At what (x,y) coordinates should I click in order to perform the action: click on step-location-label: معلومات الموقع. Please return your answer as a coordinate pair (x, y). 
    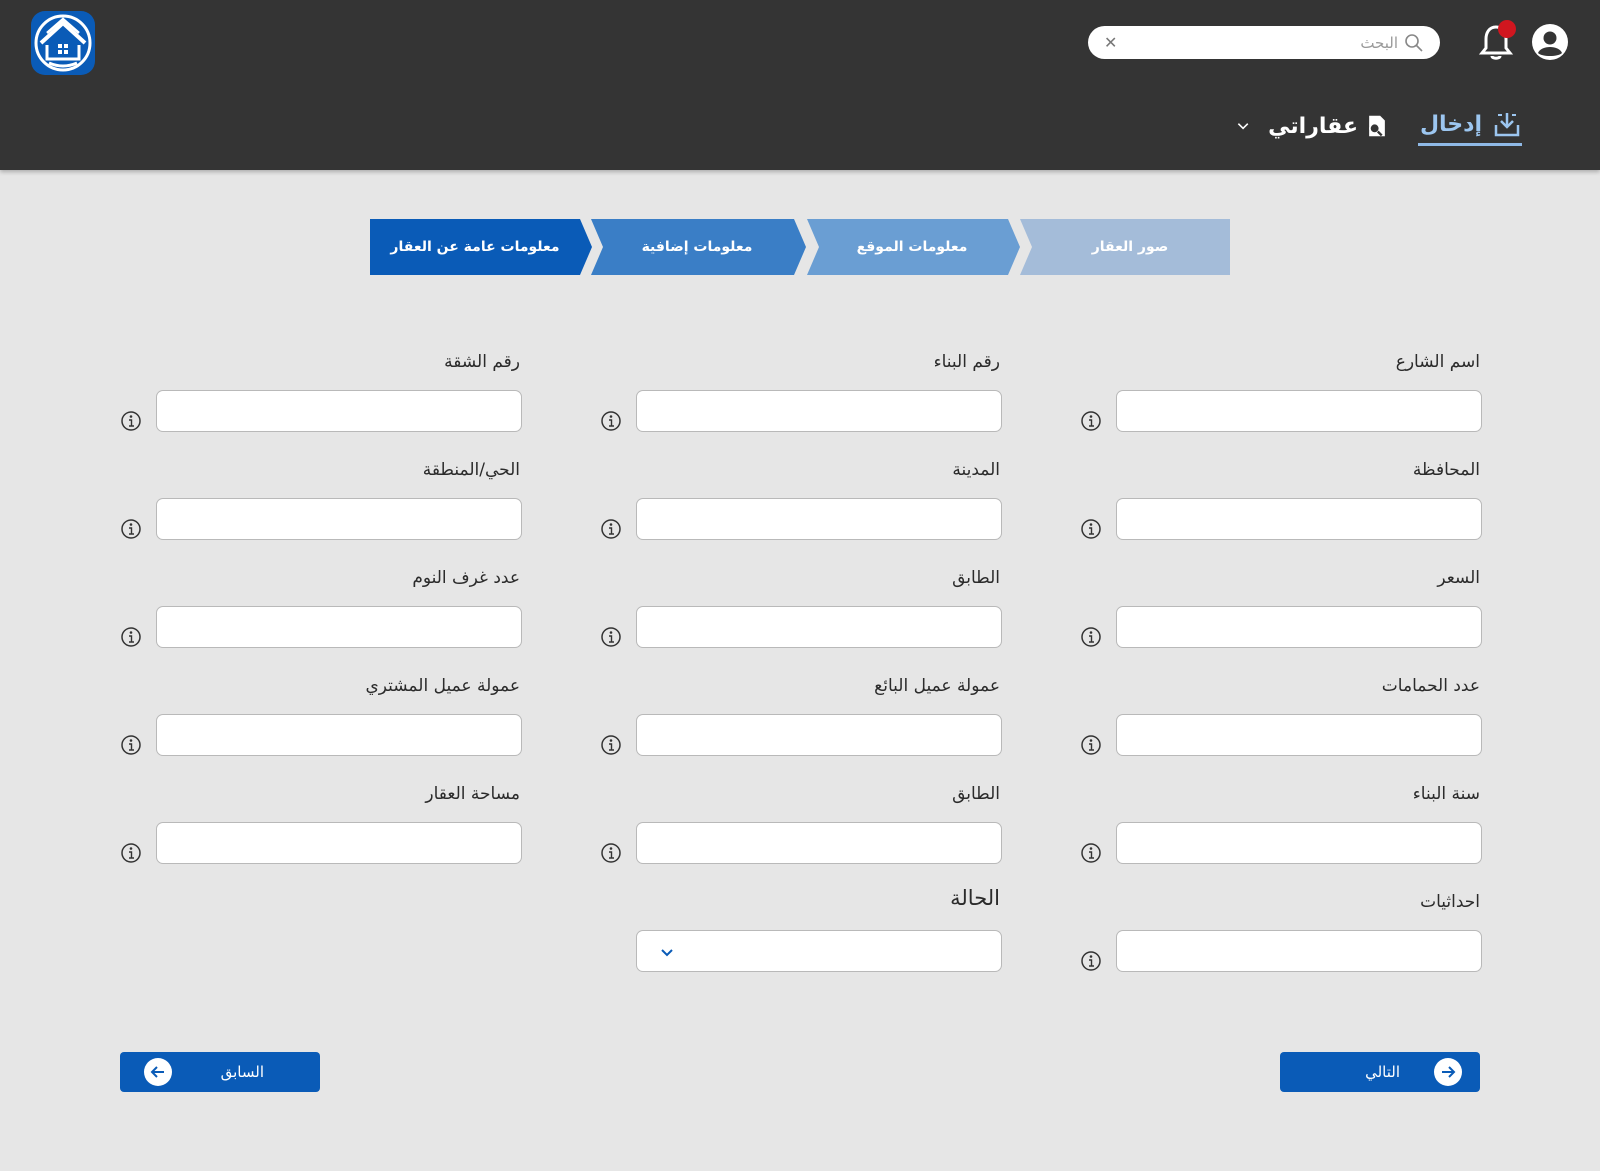
    Looking at the image, I should click on (912, 247).